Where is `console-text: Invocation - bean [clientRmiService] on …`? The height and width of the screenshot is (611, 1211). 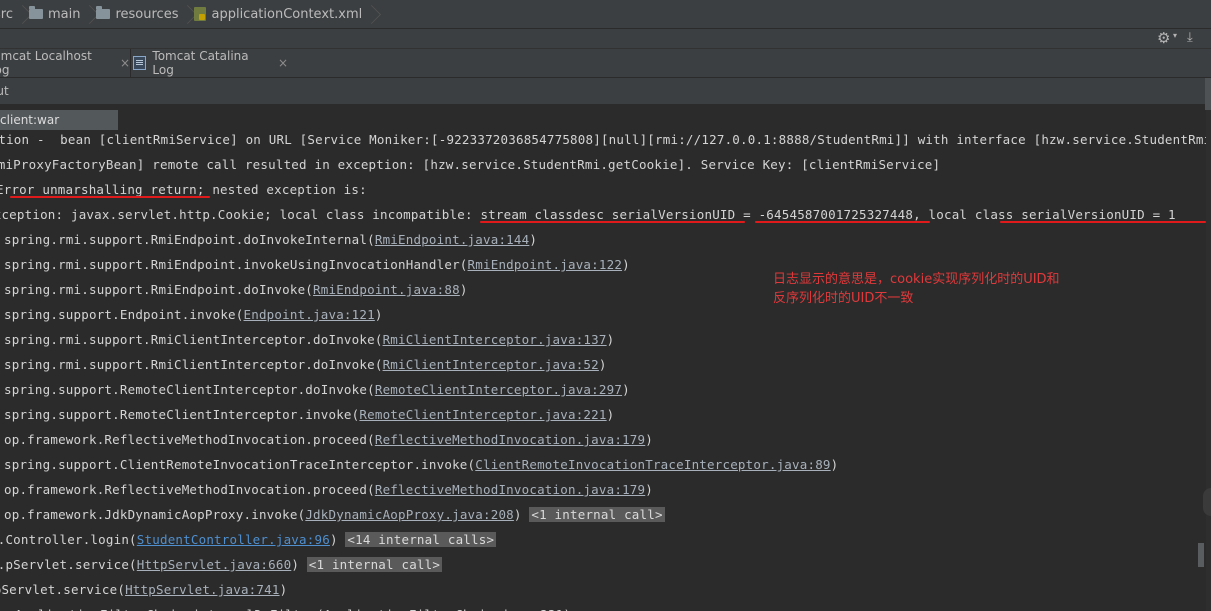 console-text: Invocation - bean [clientRmiService] on … is located at coordinates (603, 139).